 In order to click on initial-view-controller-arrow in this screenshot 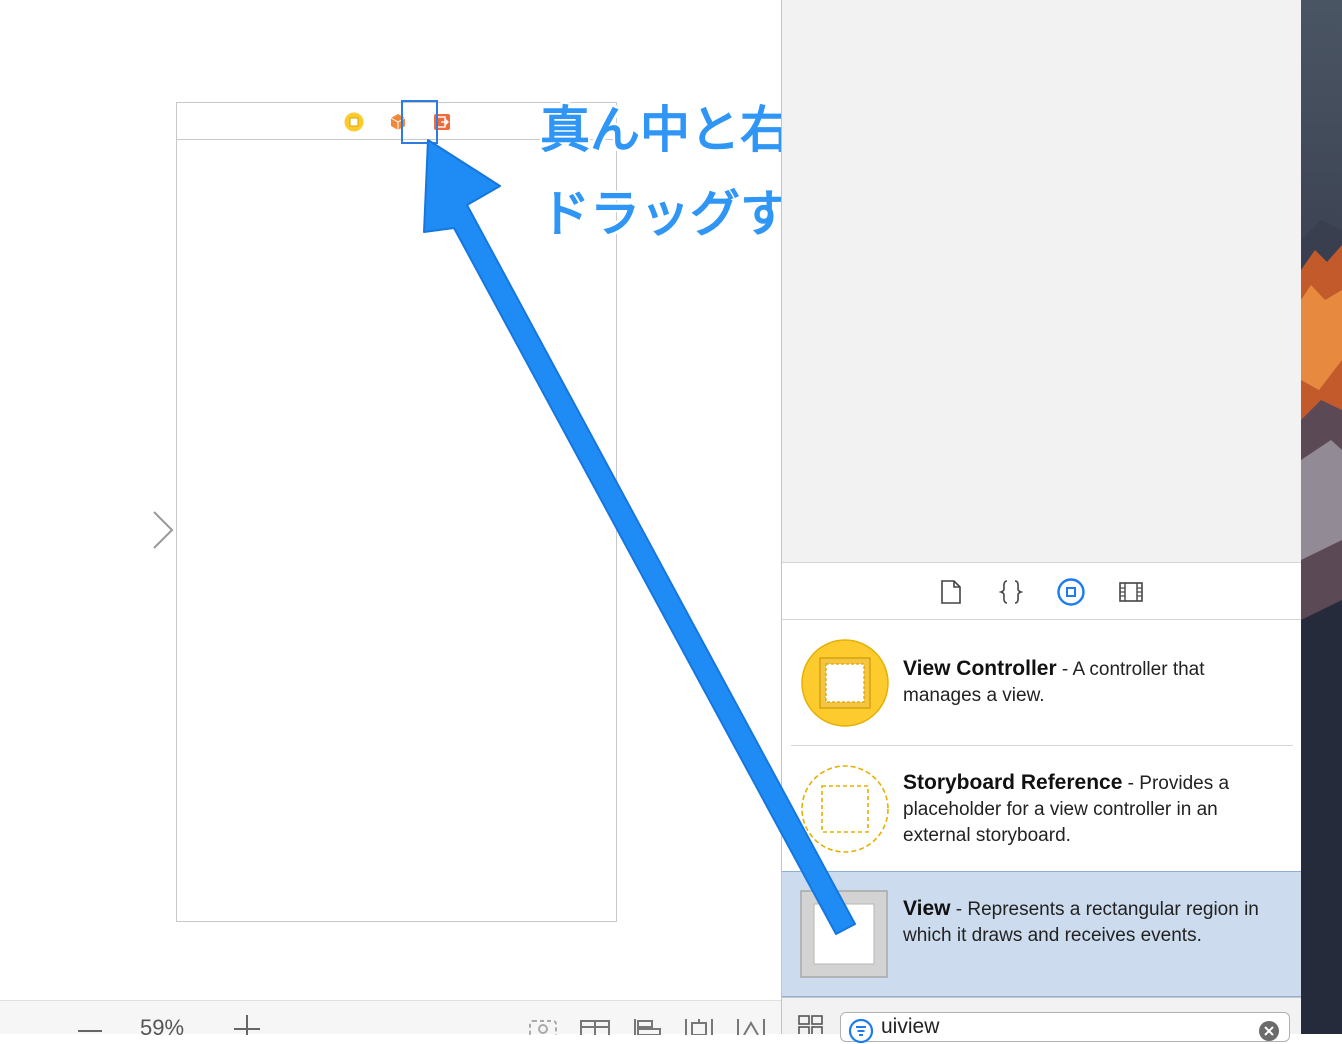, I will do `click(118, 530)`.